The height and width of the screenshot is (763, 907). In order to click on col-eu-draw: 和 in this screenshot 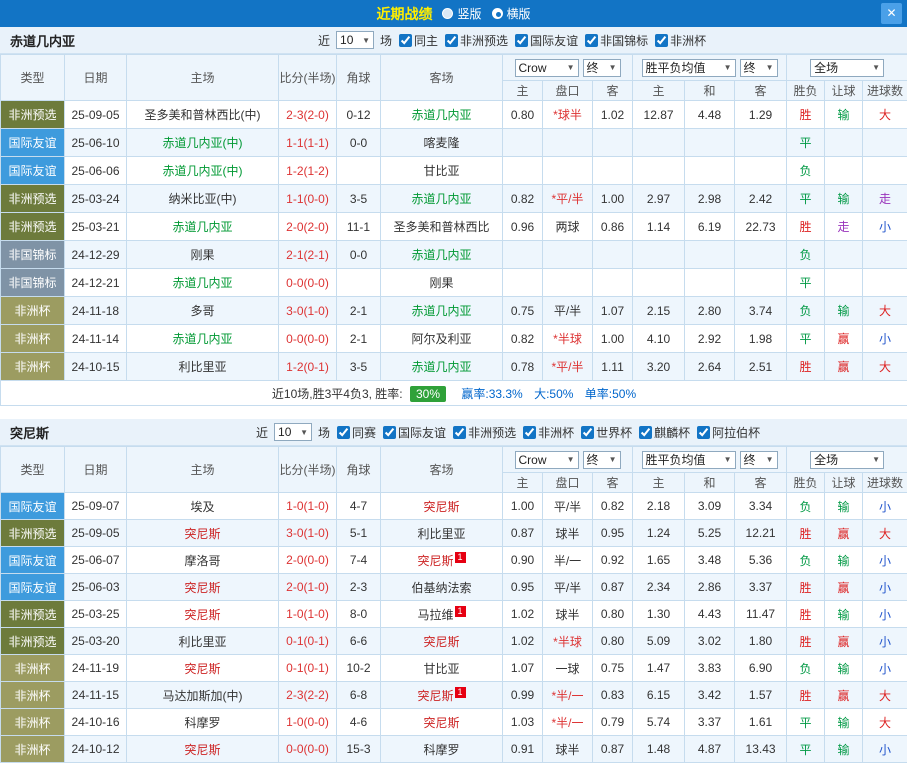, I will do `click(710, 483)`.